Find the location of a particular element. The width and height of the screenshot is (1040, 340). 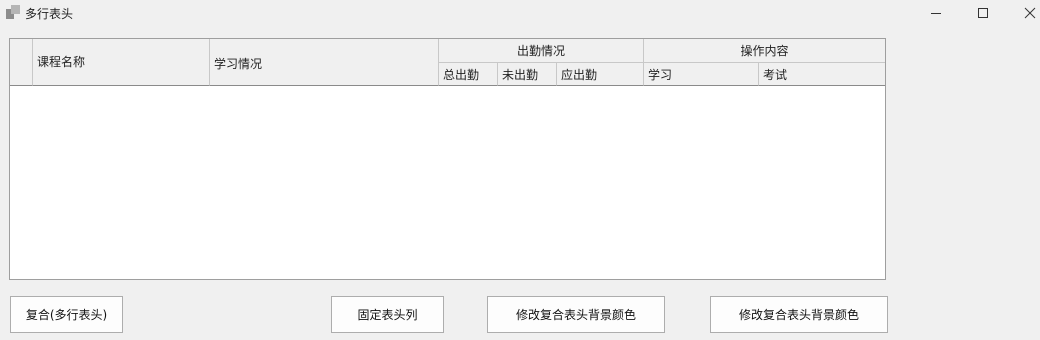

column-header-course-name: 课程名称 is located at coordinates (121, 62).